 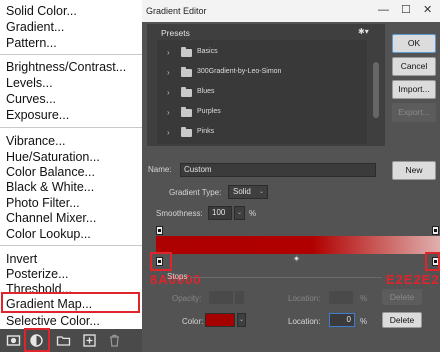 I want to click on gradient-type-value: Solid, so click(x=242, y=191).